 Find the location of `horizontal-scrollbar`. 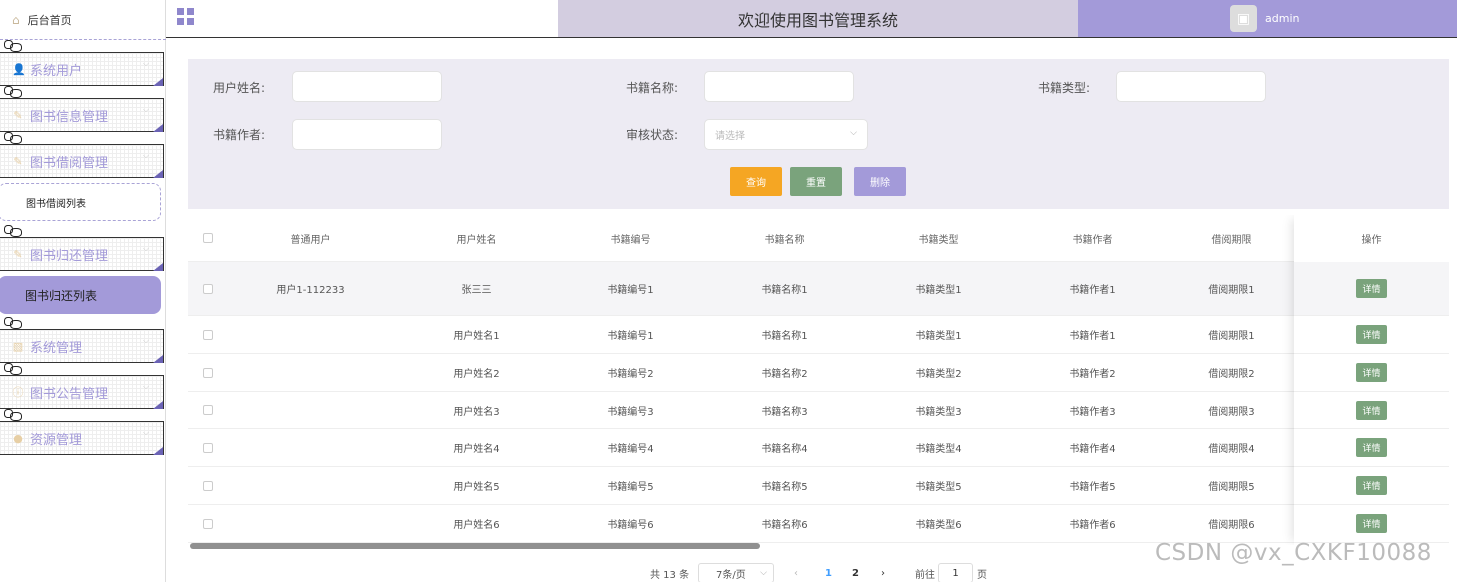

horizontal-scrollbar is located at coordinates (475, 546).